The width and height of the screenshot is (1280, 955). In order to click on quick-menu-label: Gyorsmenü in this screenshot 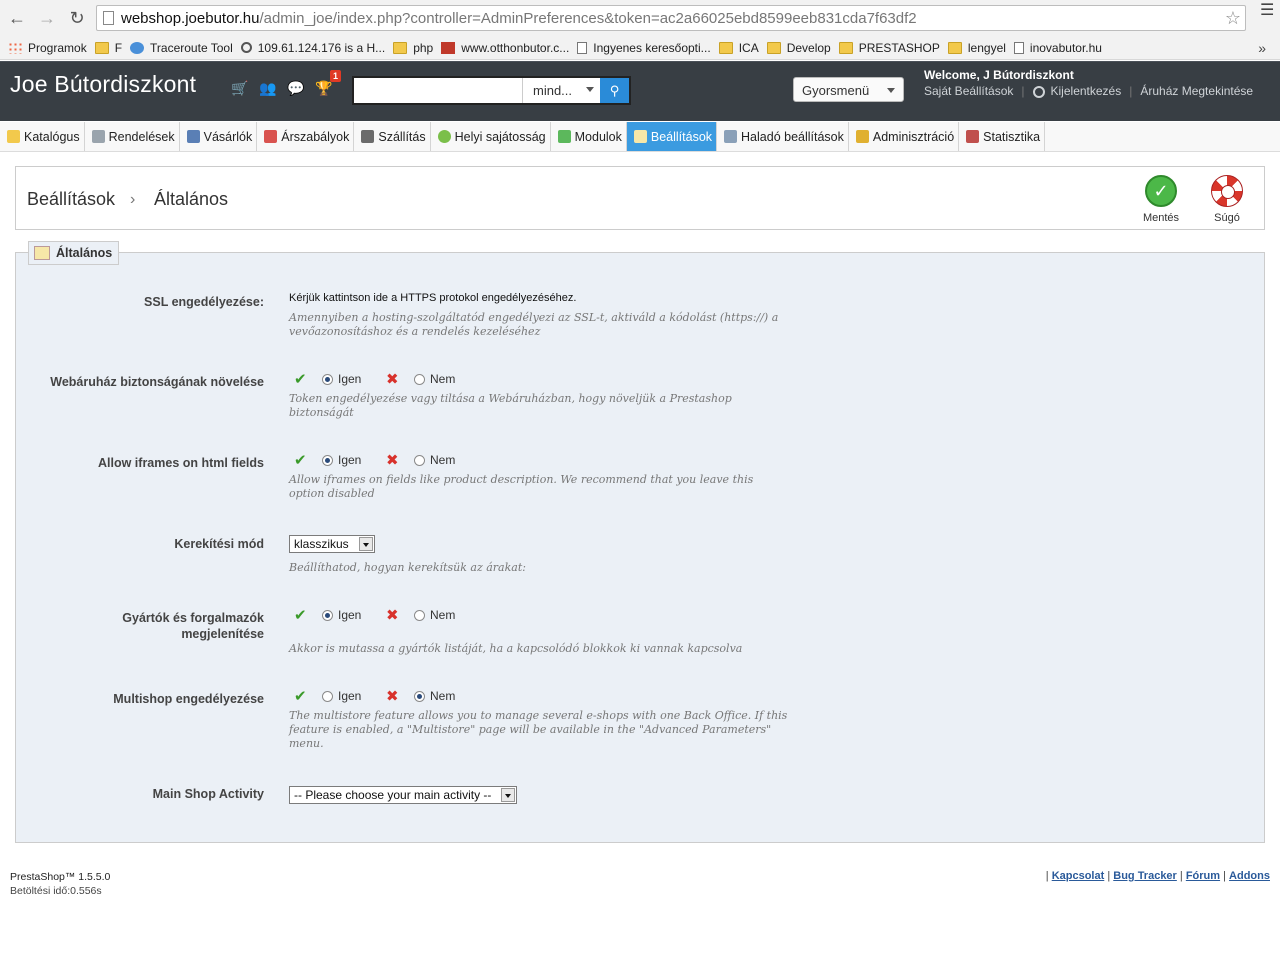, I will do `click(836, 90)`.